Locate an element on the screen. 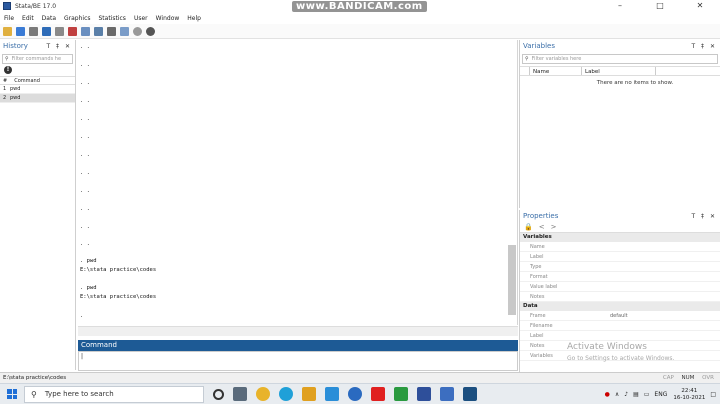 The height and width of the screenshot is (405, 720). result-line: . pwd is located at coordinates (88, 261).